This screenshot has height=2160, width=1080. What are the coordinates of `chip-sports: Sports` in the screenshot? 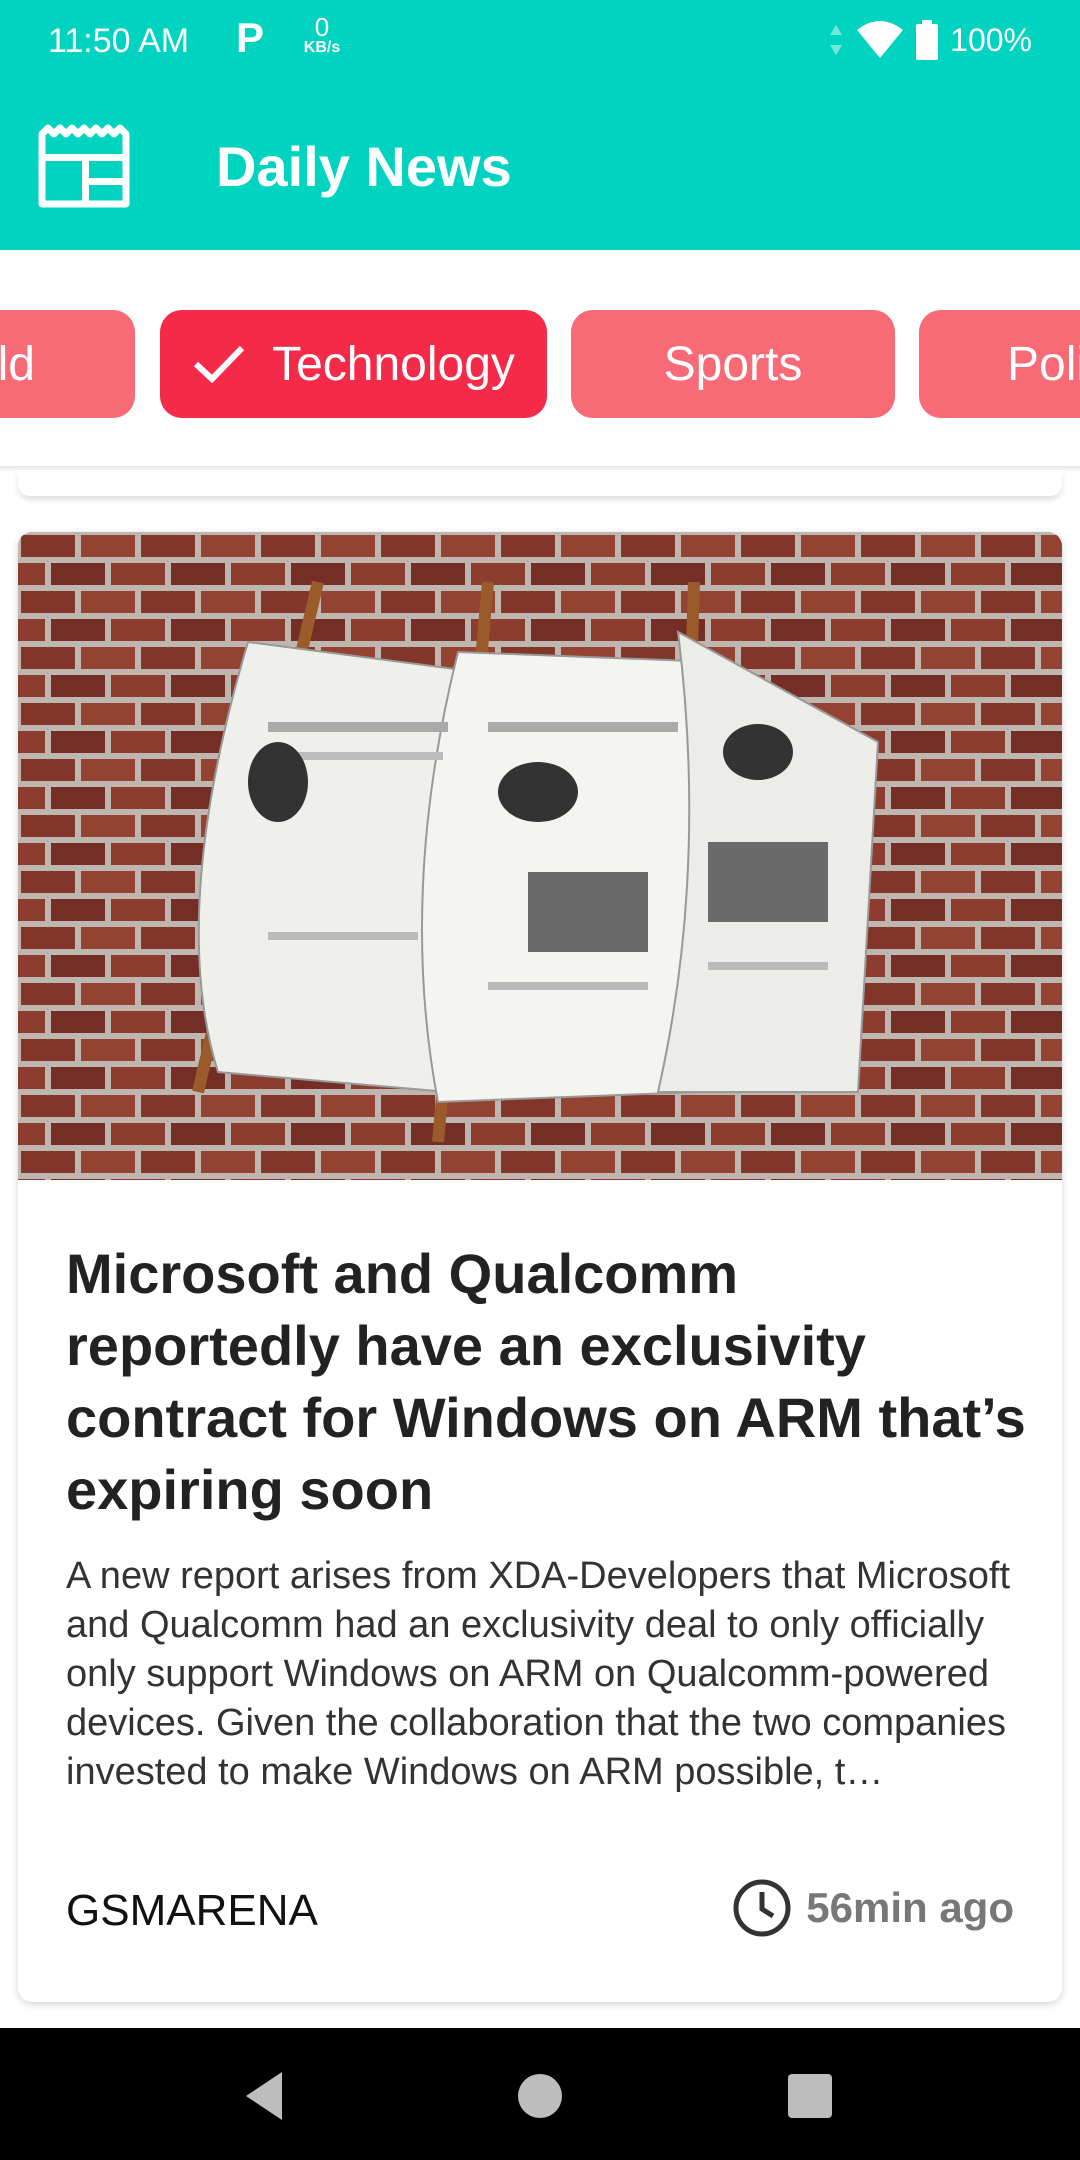 It's located at (733, 364).